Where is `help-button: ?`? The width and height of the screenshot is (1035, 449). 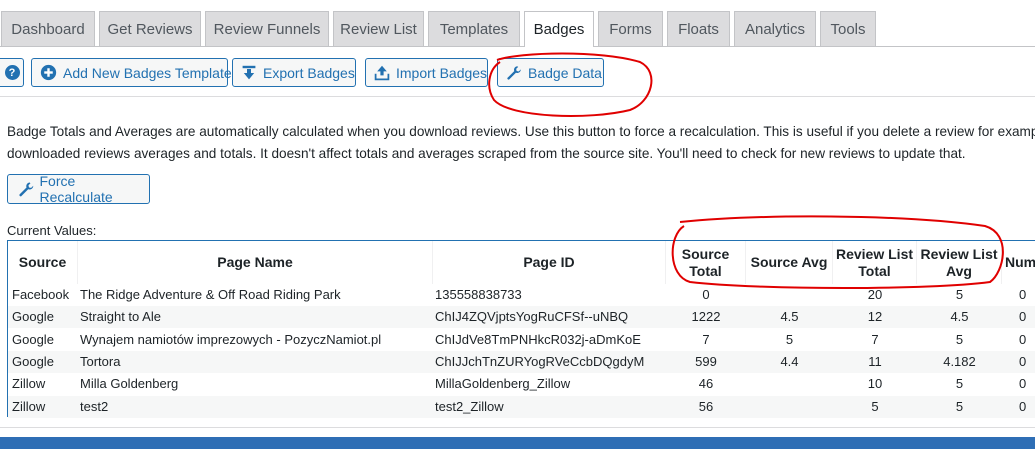 help-button: ? is located at coordinates (12, 72).